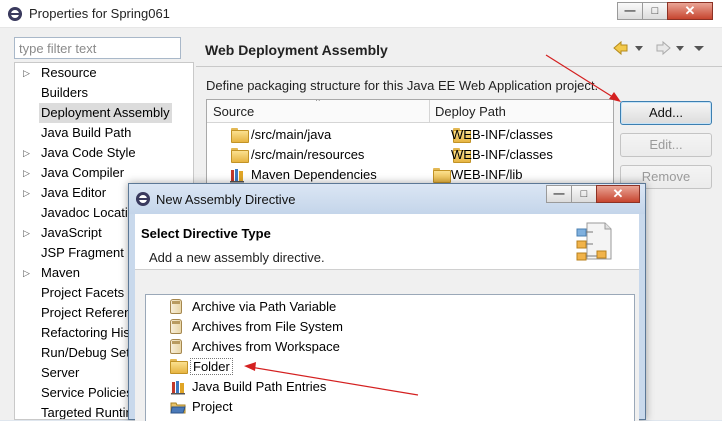  What do you see at coordinates (390, 347) in the screenshot?
I see `list-item-archives-from-workspace: Archives from Workspace` at bounding box center [390, 347].